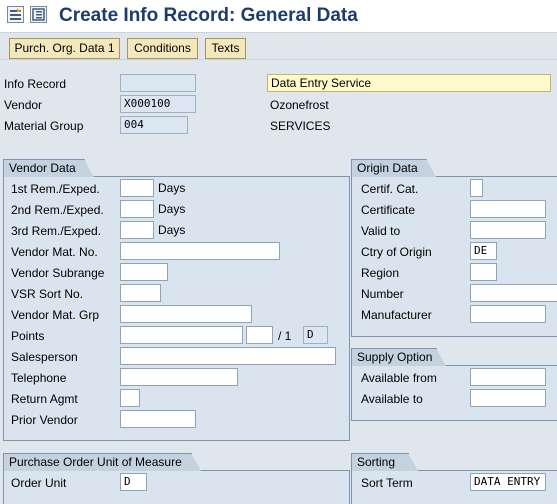  Describe the element at coordinates (172, 230) in the screenshot. I see `rem3-days: Days` at that location.